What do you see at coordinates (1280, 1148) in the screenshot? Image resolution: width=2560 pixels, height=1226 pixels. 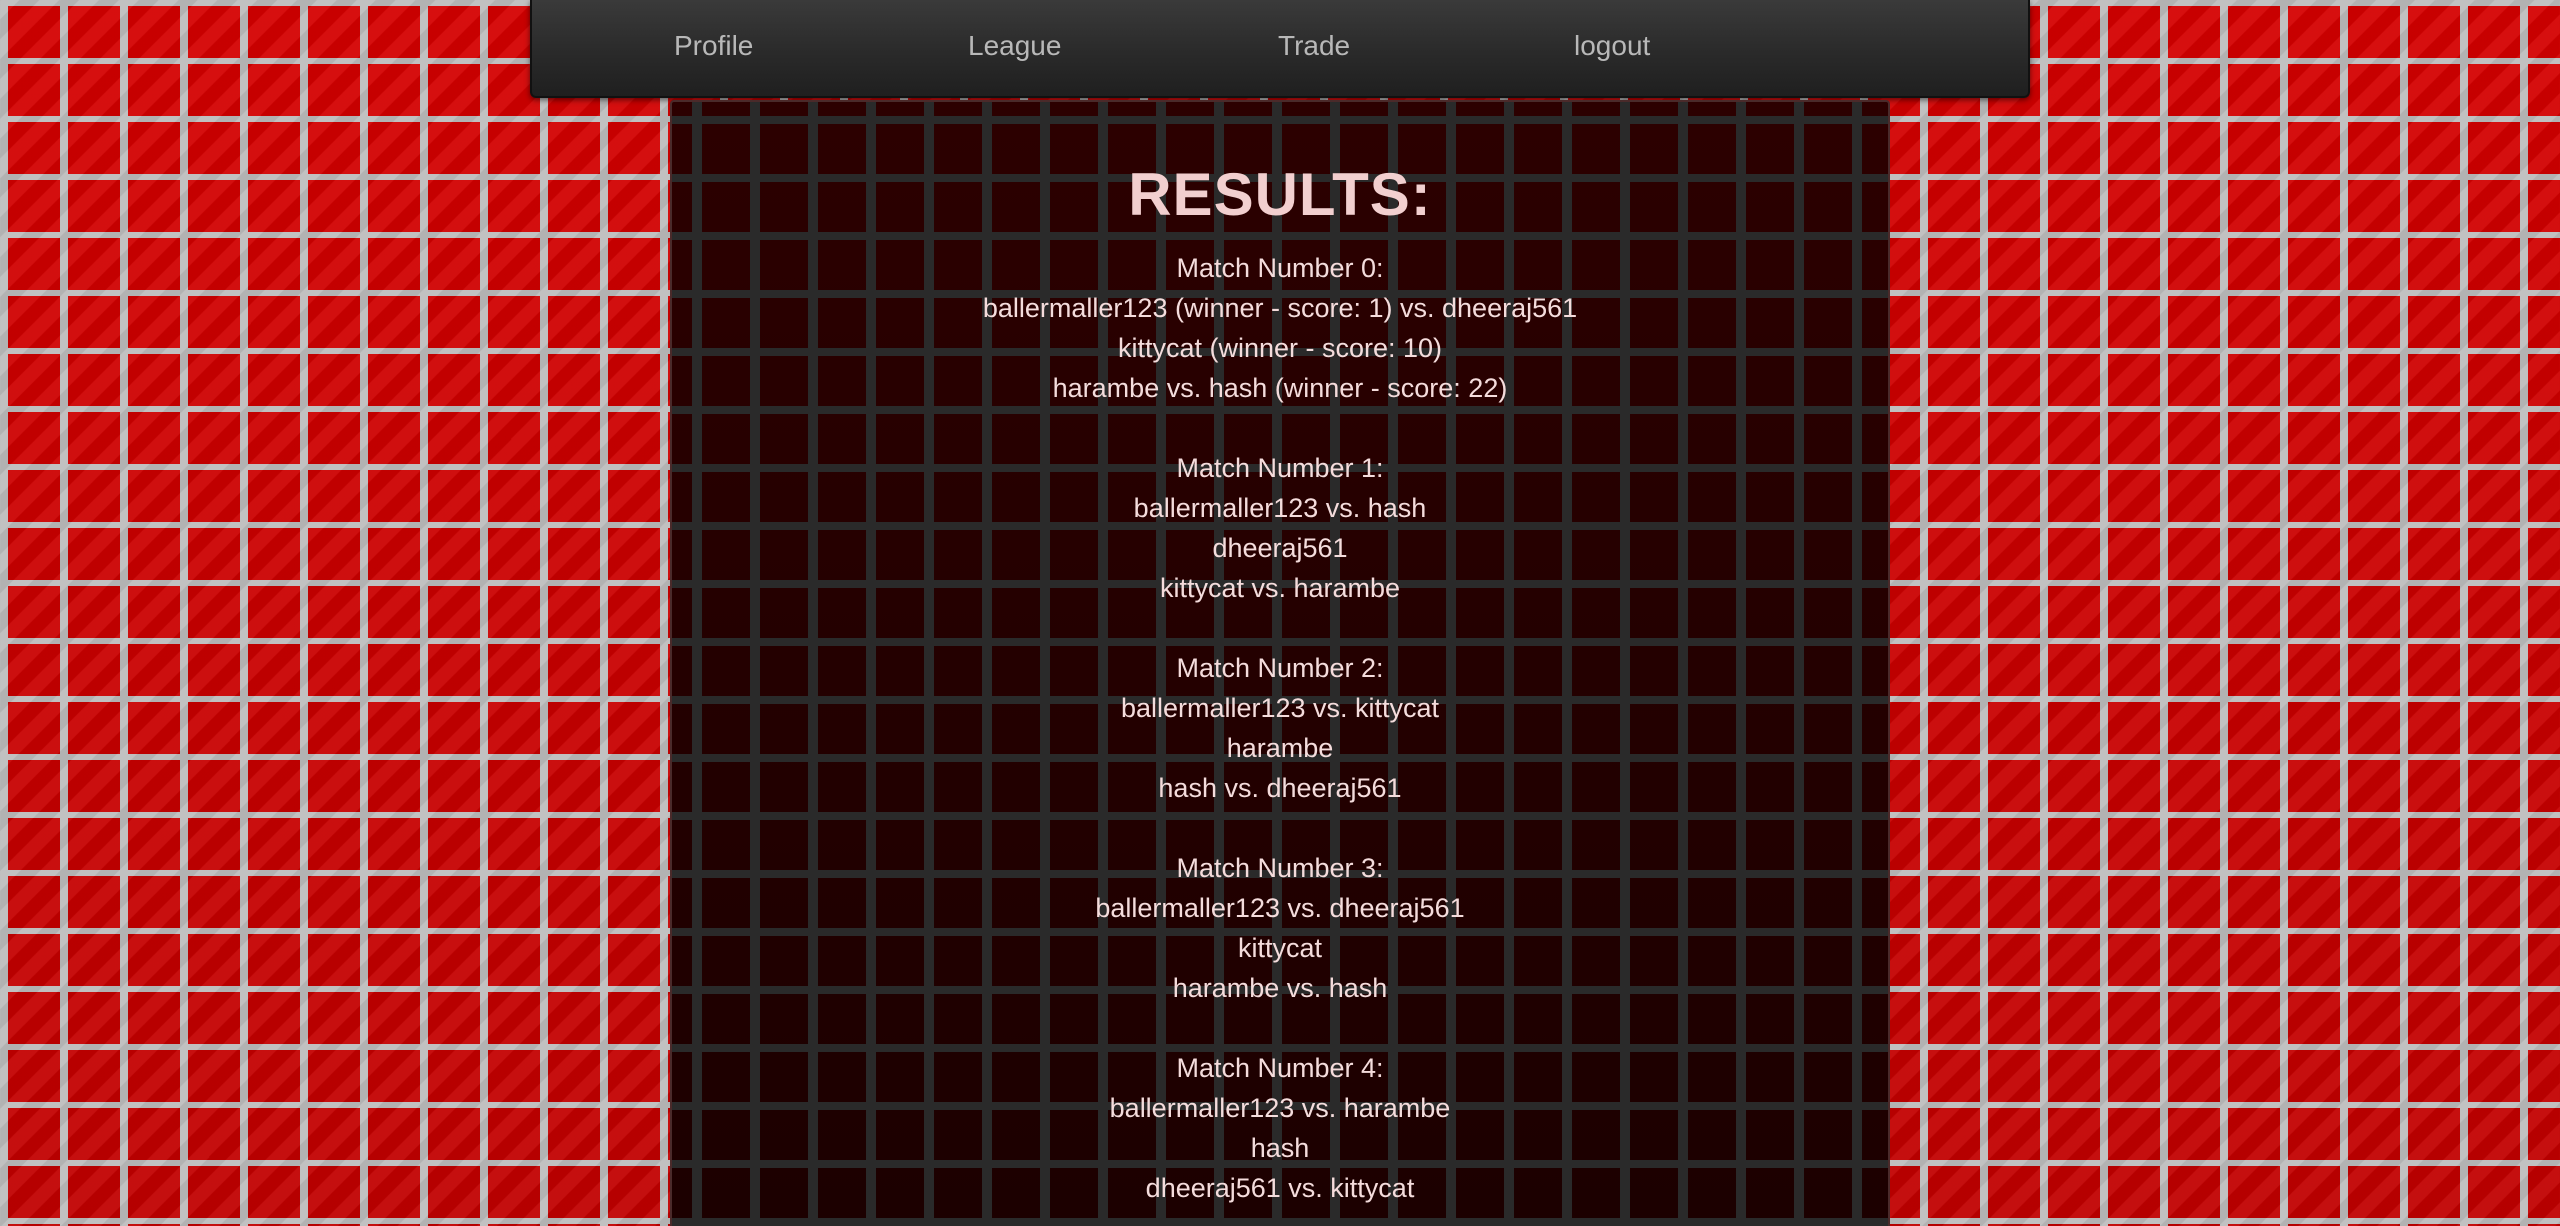 I see `match-line: hash` at bounding box center [1280, 1148].